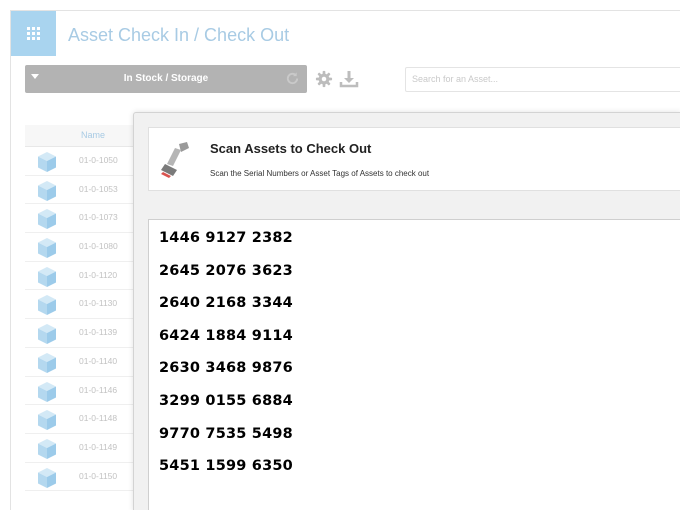 This screenshot has width=680, height=510. I want to click on grid-icon, so click(33, 33).